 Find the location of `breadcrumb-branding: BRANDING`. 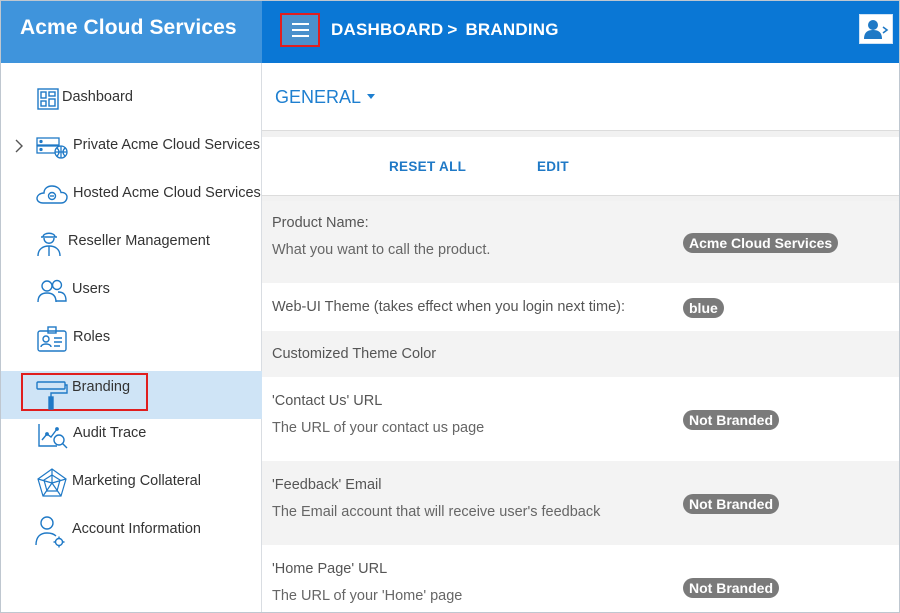

breadcrumb-branding: BRANDING is located at coordinates (512, 29).